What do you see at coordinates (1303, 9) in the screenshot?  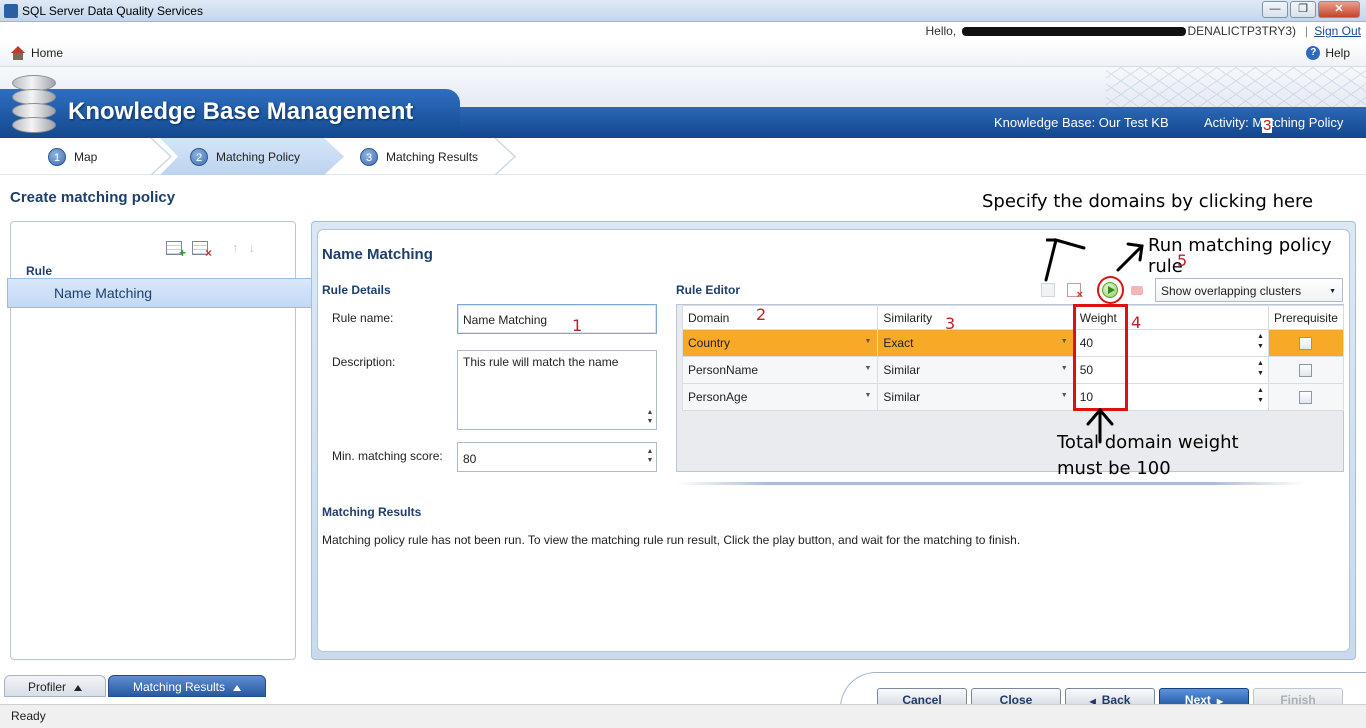 I see `restore-button: ❐` at bounding box center [1303, 9].